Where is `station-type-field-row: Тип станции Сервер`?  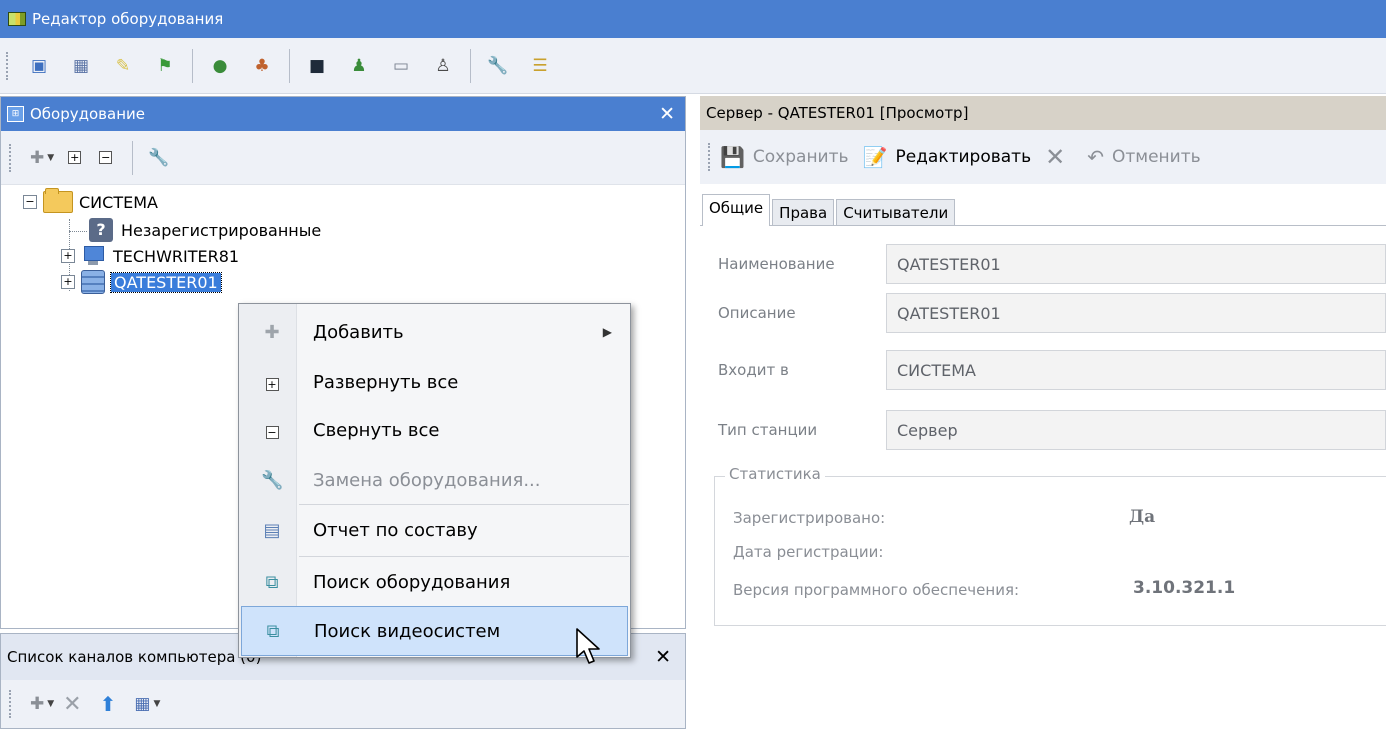
station-type-field-row: Тип станции Сервер is located at coordinates (1043, 430).